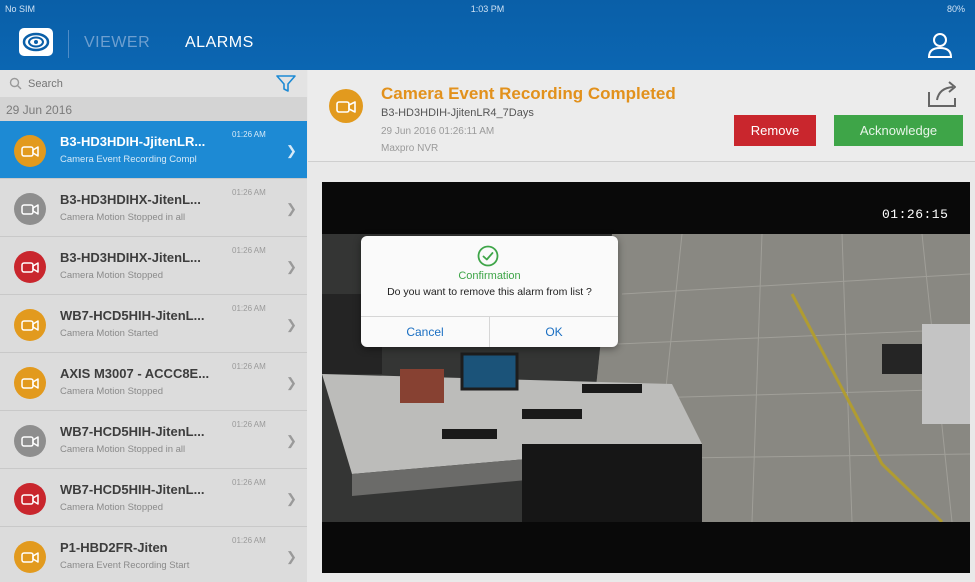 This screenshot has height=582, width=975. I want to click on cancel-button: Cancel, so click(425, 332).